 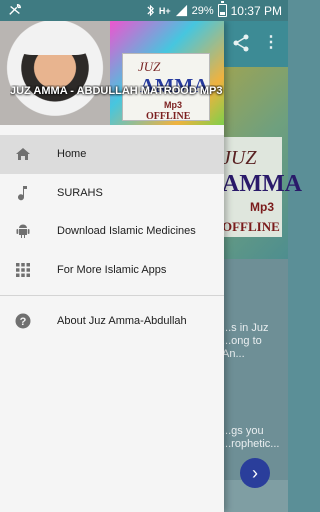 I want to click on menu-item-label: Home, so click(x=72, y=154).